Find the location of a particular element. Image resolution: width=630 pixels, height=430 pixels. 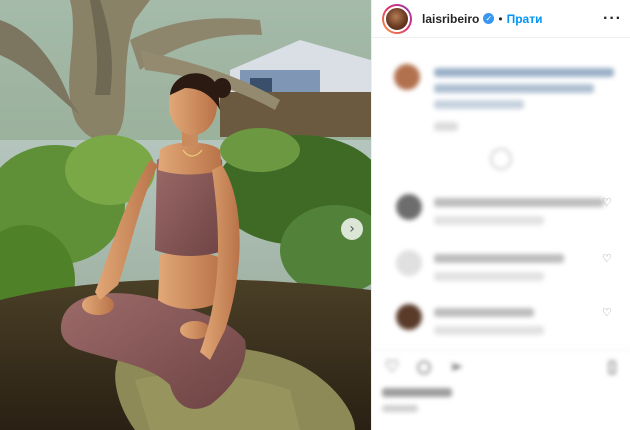

verified-badge-icon: ✓ is located at coordinates (489, 18).